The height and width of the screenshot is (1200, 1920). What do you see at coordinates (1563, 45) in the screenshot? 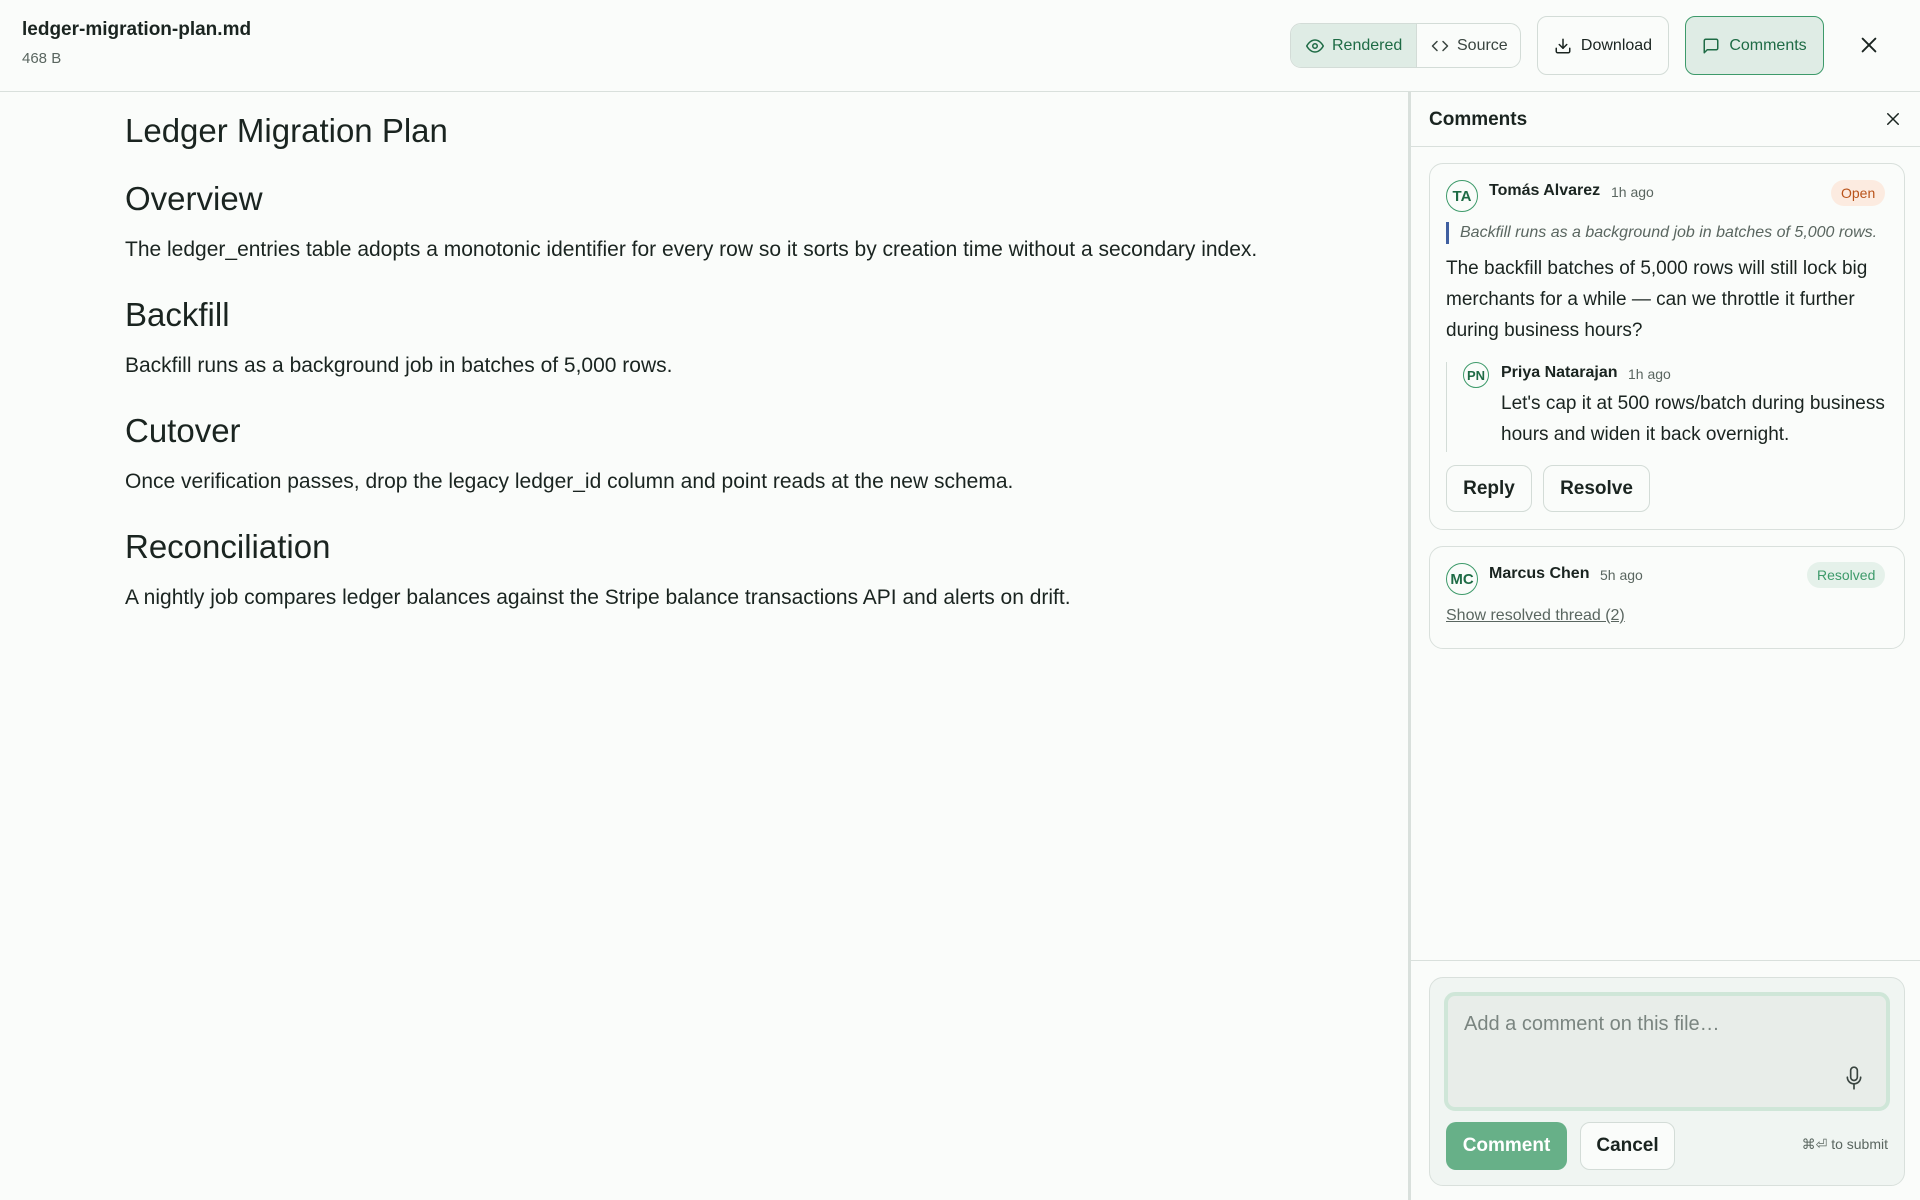
I see `download-icon` at bounding box center [1563, 45].